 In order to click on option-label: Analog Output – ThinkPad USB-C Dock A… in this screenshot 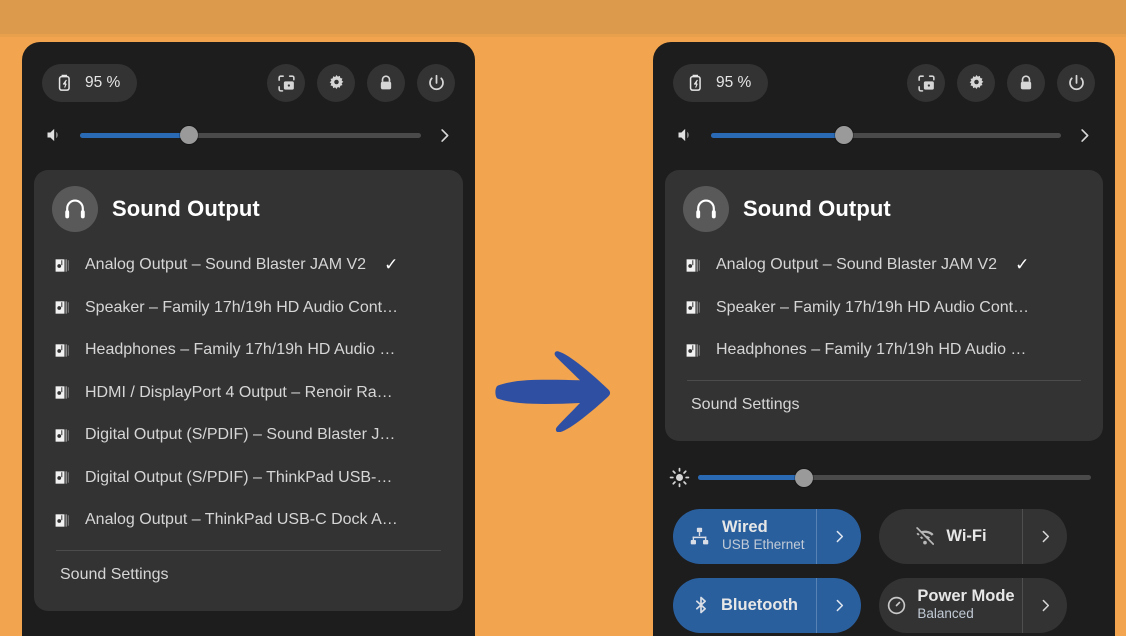, I will do `click(241, 520)`.